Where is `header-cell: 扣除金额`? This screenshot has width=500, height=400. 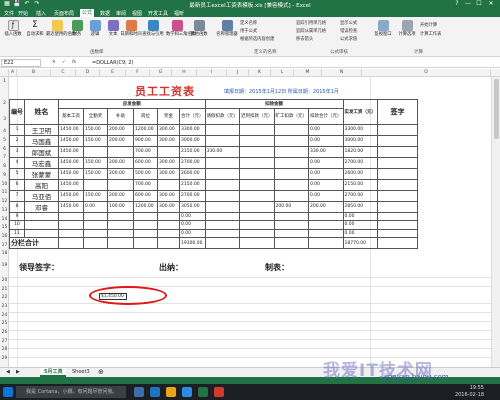 header-cell: 扣除金额 is located at coordinates (274, 104).